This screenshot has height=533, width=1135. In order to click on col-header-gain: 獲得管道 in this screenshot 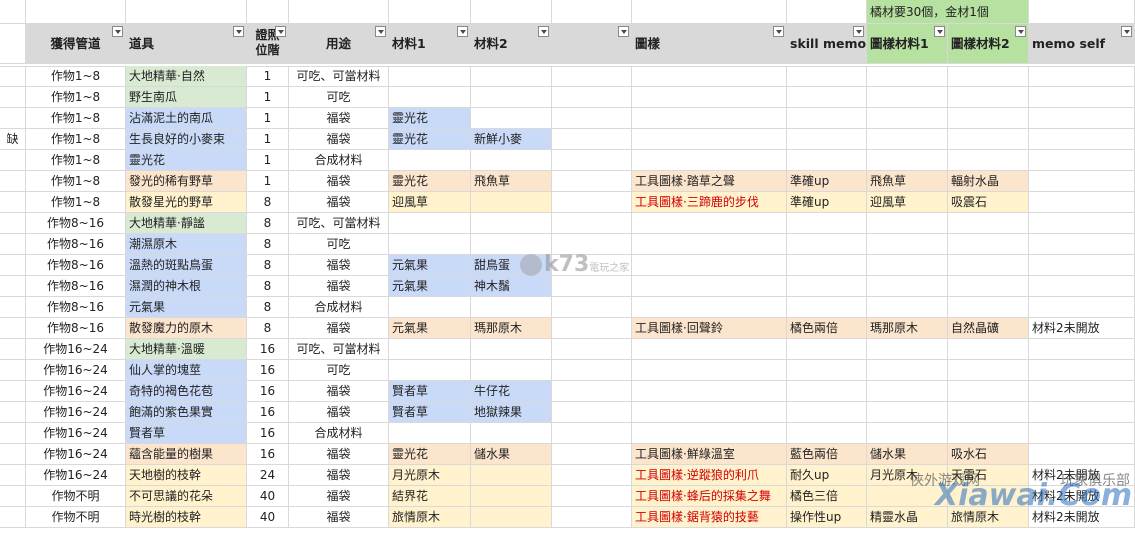, I will do `click(76, 44)`.